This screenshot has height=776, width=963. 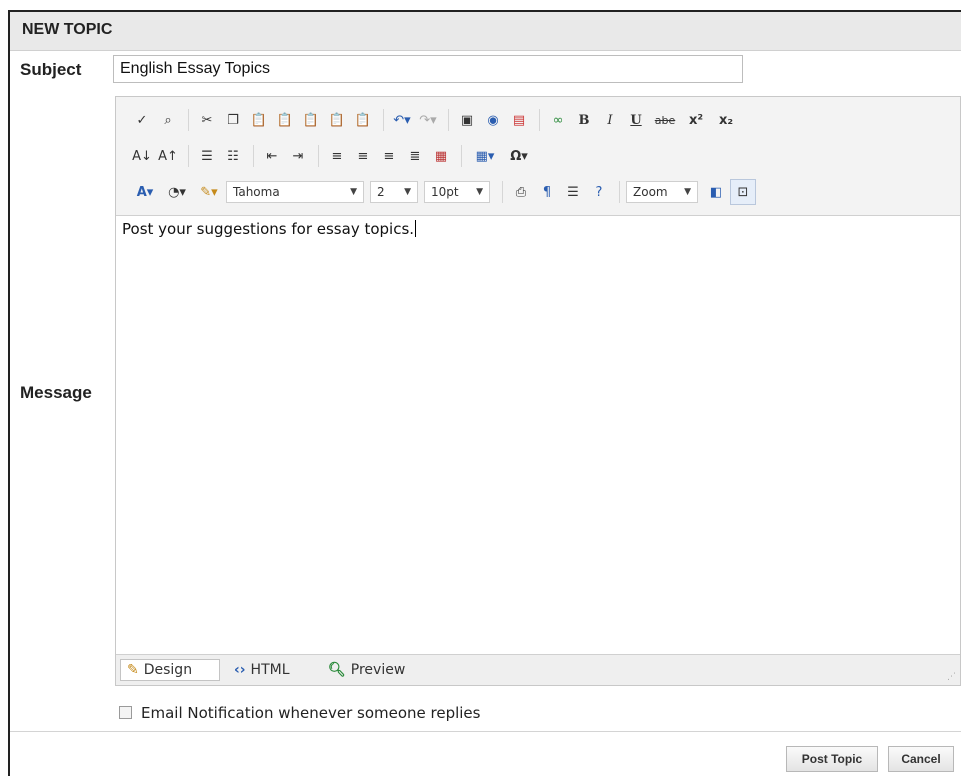 I want to click on module-manager-icon: ◧, so click(x=716, y=192).